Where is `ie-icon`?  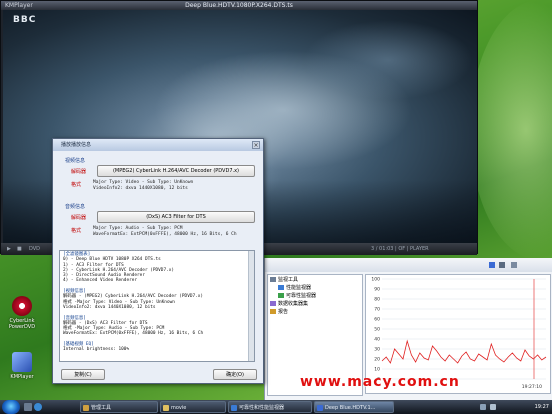
ie-icon is located at coordinates (38, 407).